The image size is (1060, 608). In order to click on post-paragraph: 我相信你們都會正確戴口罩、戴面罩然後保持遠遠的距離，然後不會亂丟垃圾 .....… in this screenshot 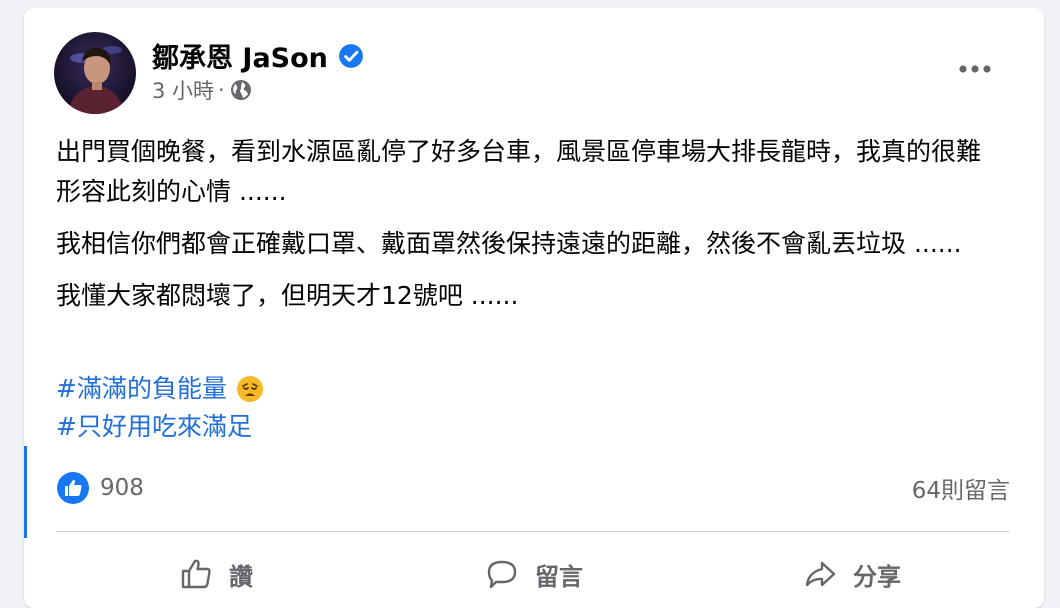, I will do `click(509, 243)`.